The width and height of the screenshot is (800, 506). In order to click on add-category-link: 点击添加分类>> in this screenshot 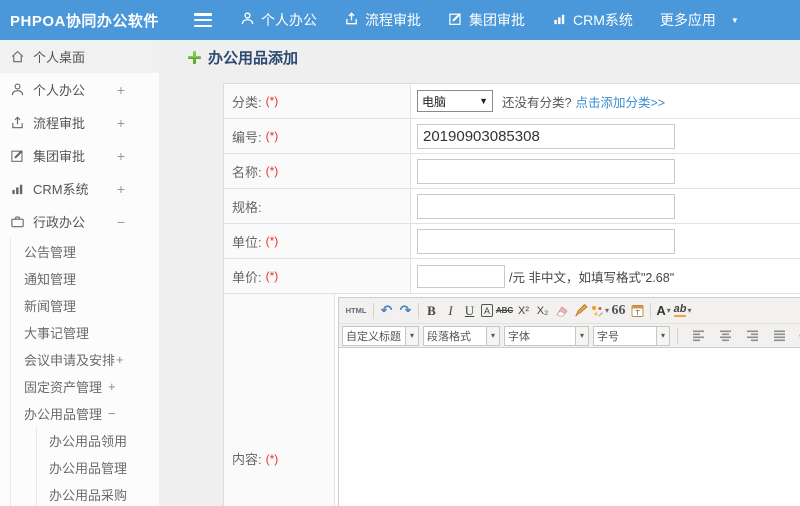, I will do `click(620, 101)`.